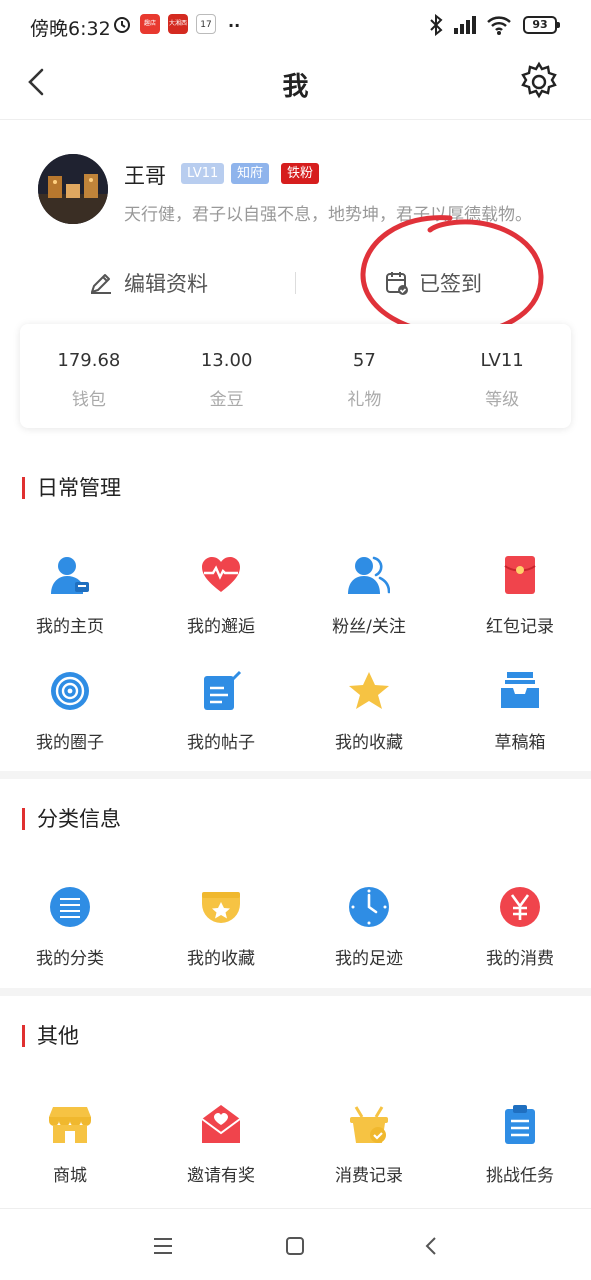 This screenshot has width=591, height=1280. I want to click on stat-value: 13.00, so click(226, 360).